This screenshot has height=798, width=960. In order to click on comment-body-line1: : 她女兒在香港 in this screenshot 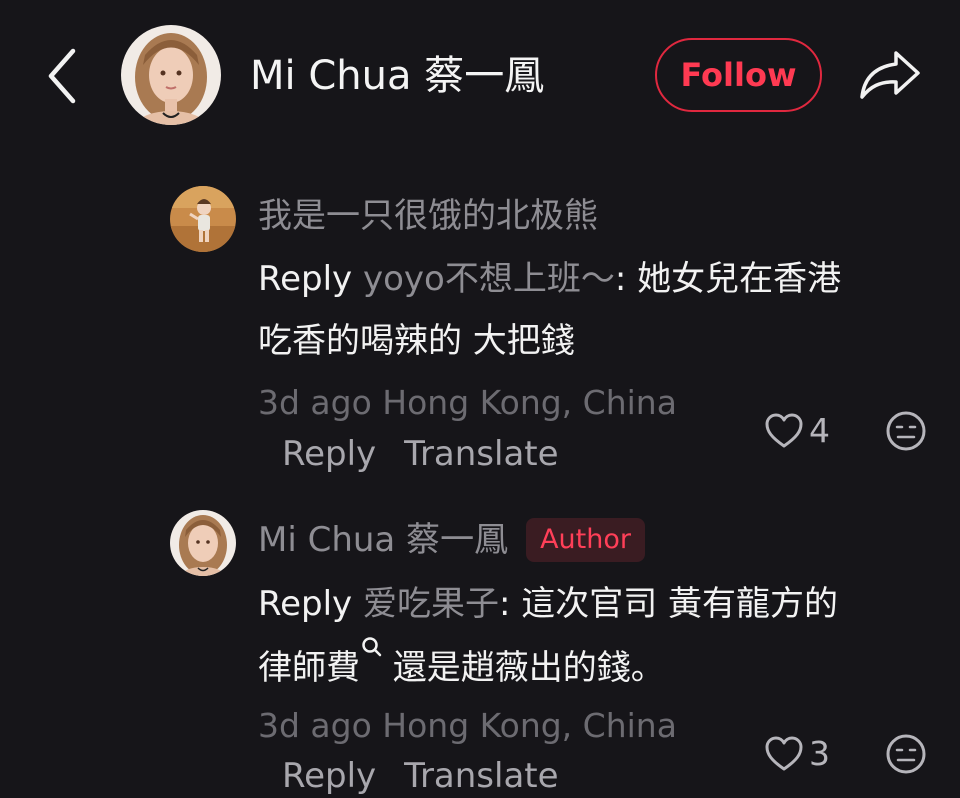, I will do `click(728, 279)`.